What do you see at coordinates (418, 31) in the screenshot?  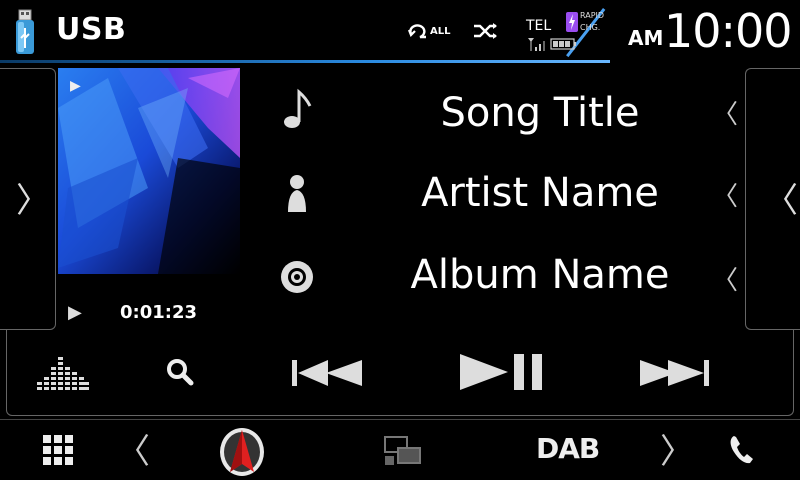 I see `repeat-icon` at bounding box center [418, 31].